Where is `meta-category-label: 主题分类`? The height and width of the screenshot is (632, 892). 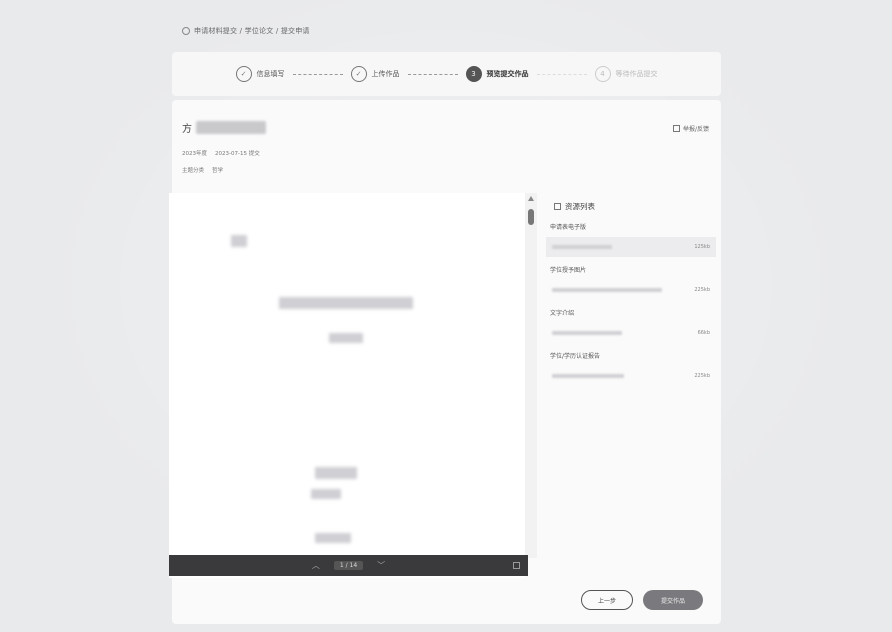
meta-category-label: 主题分类 is located at coordinates (193, 171).